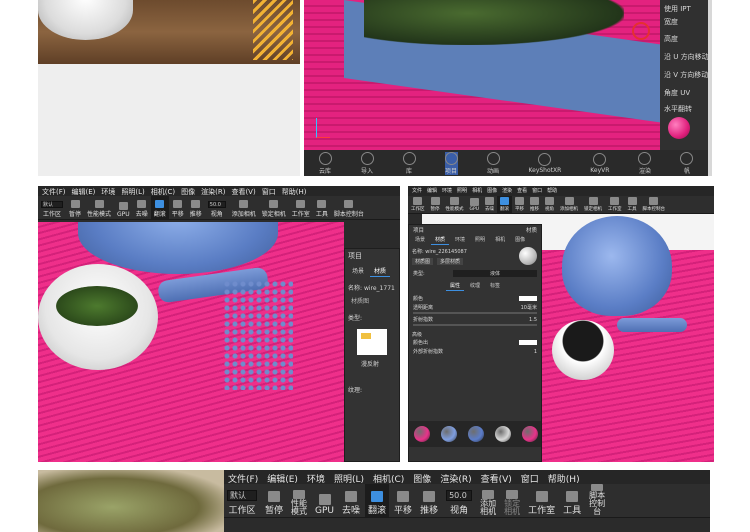  I want to click on subtab-textures: 纹理, so click(475, 286).